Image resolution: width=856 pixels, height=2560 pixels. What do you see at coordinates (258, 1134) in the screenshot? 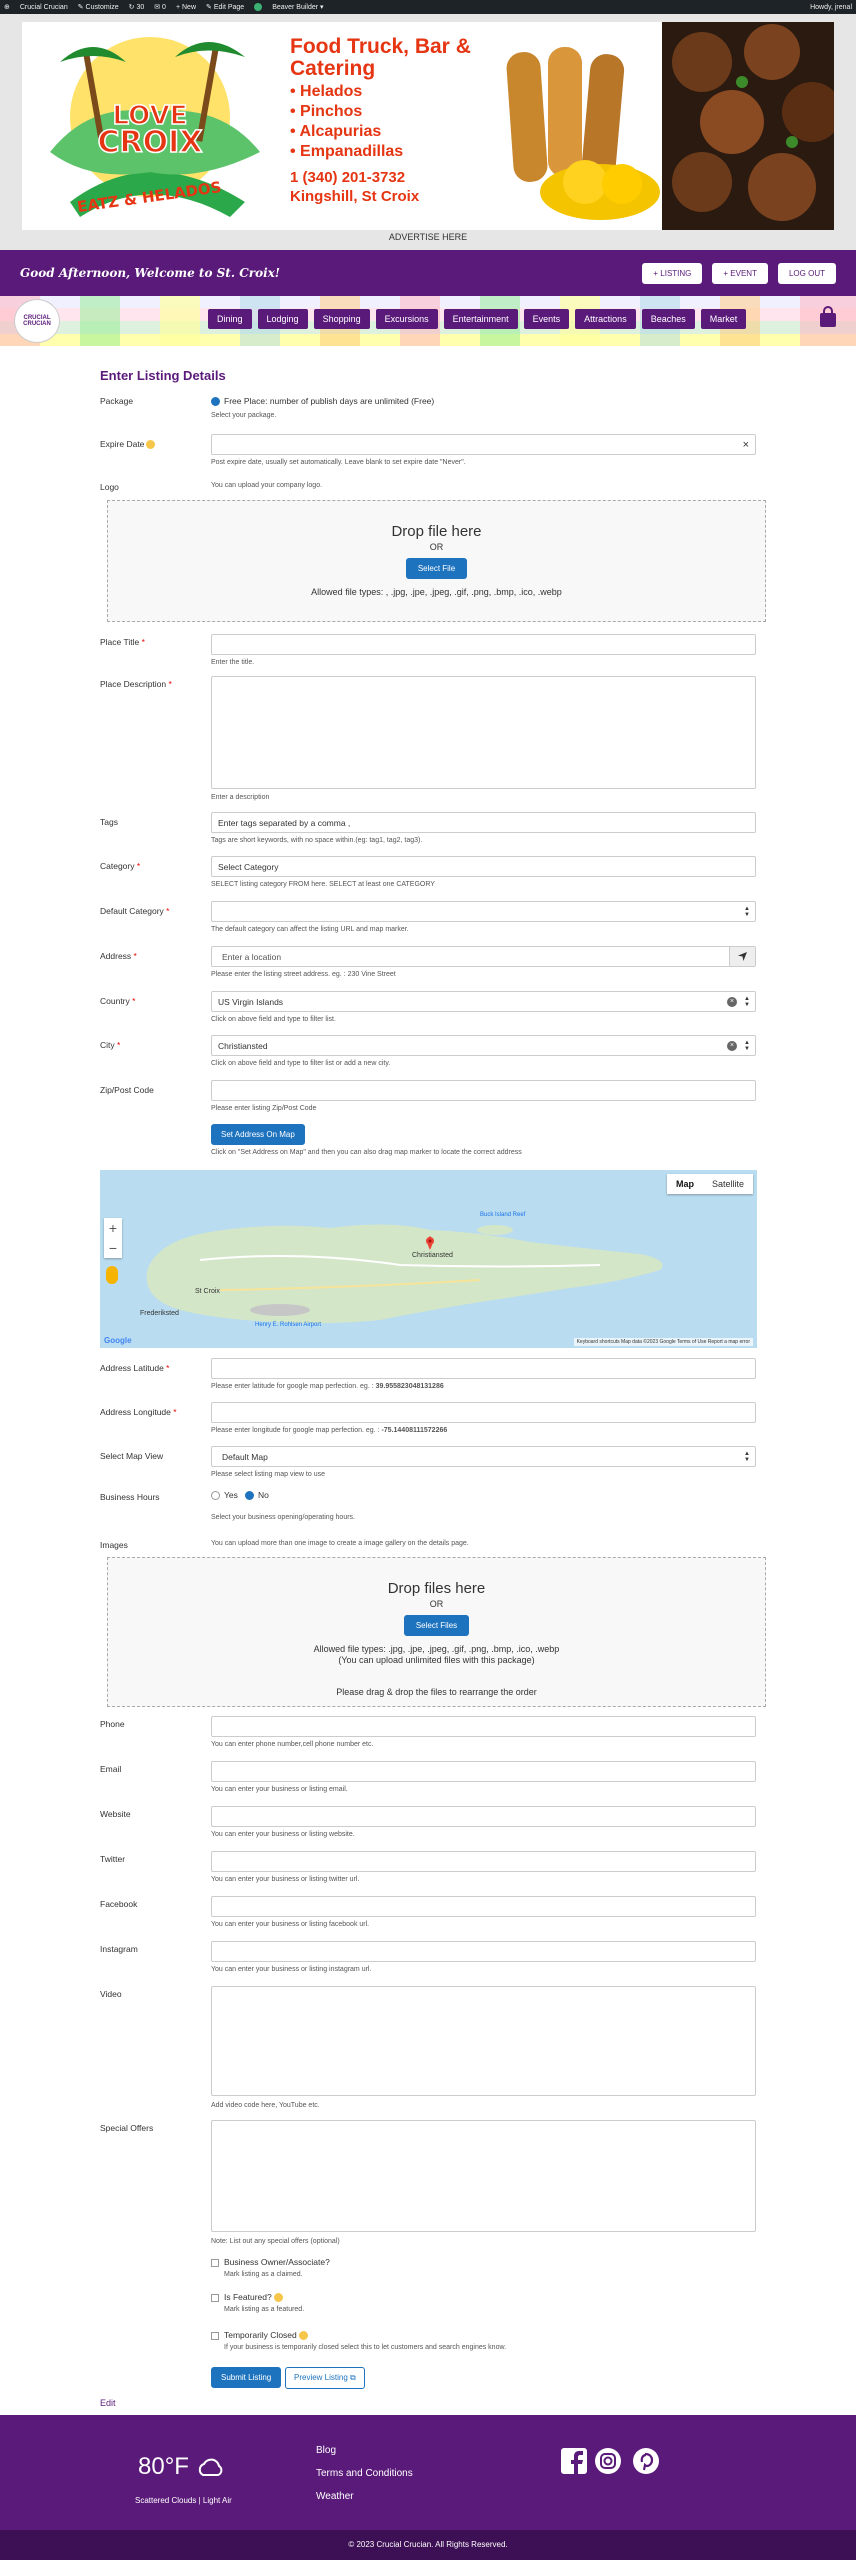
I see `set-address-button: Set Address On Map` at bounding box center [258, 1134].